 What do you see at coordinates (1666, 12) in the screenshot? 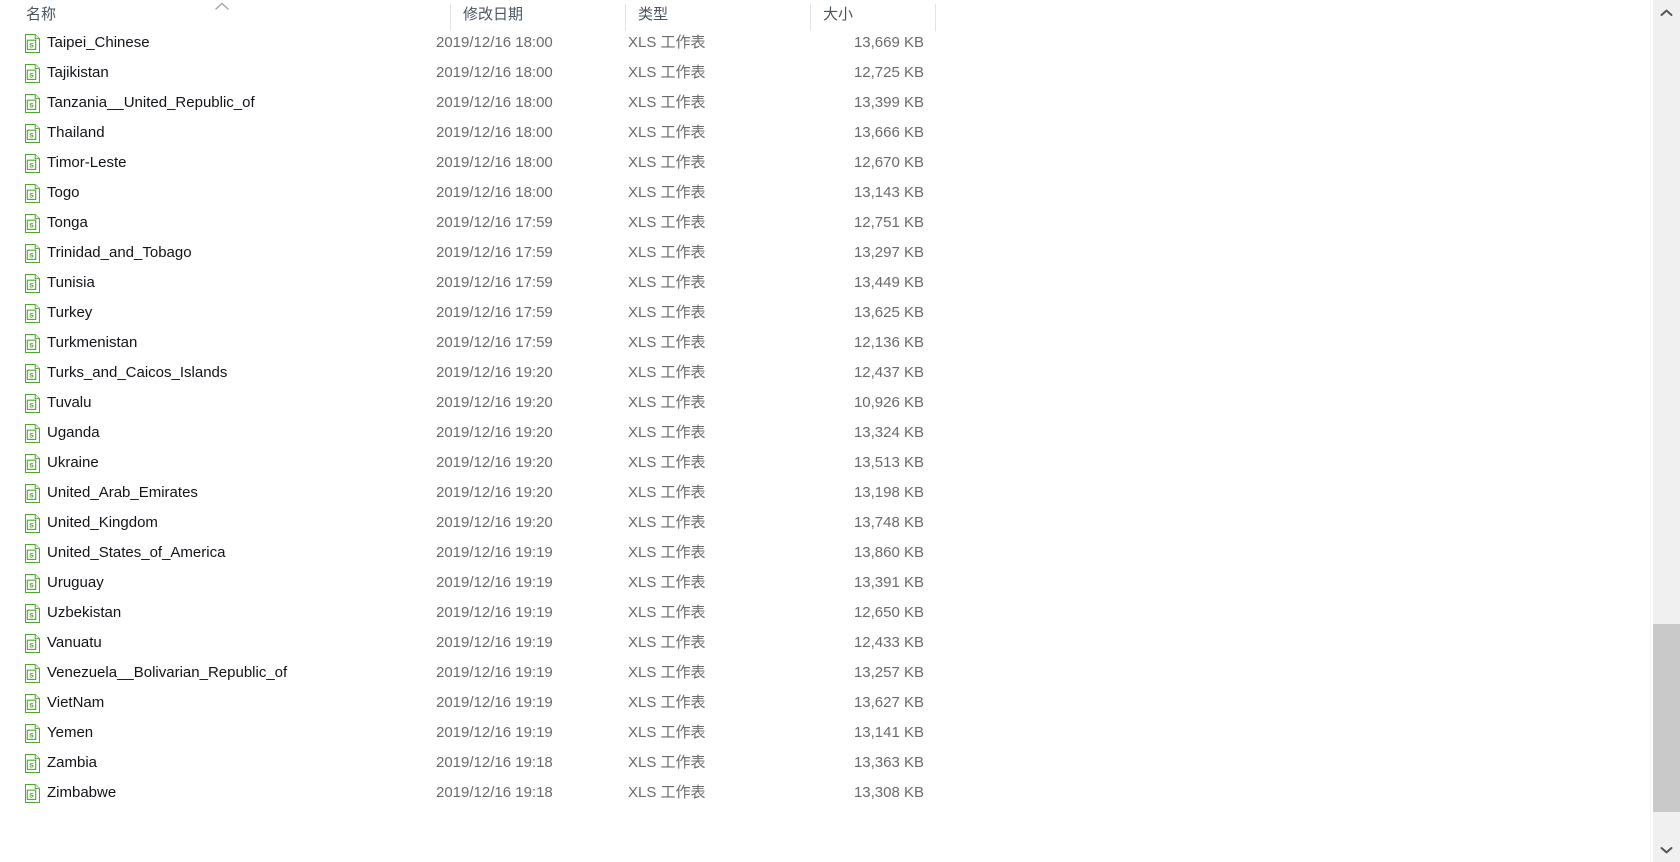
I see `scroll-up-button` at bounding box center [1666, 12].